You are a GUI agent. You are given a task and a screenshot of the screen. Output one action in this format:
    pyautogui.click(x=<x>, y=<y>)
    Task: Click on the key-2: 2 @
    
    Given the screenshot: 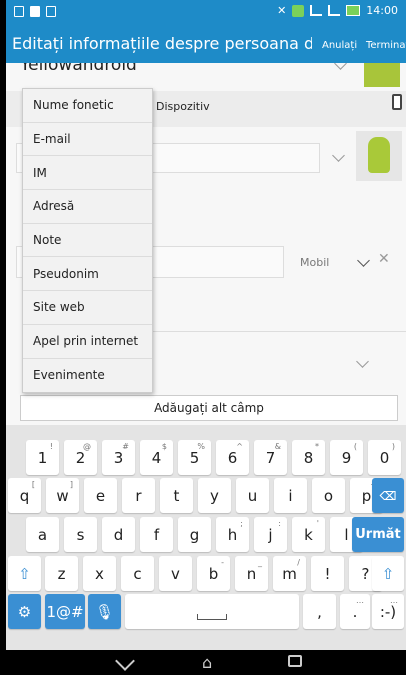 What is the action you would take?
    pyautogui.click(x=80, y=457)
    